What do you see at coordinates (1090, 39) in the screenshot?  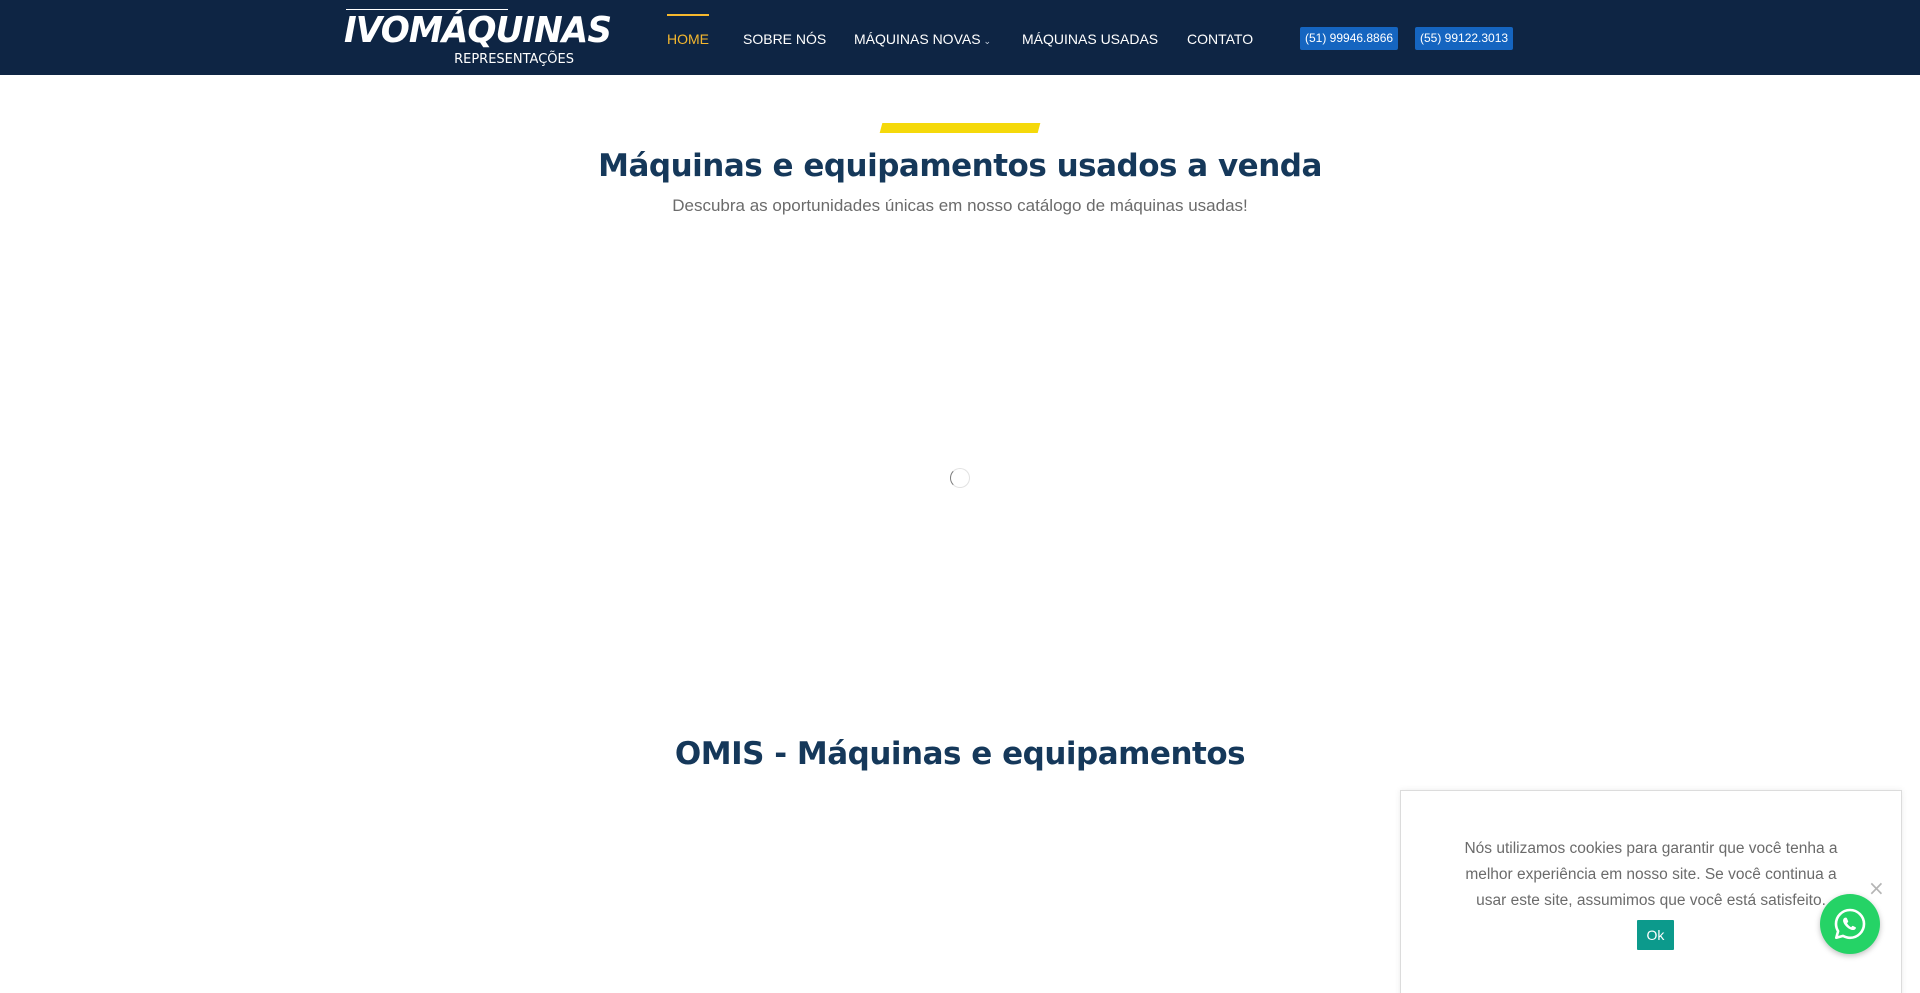 I see `nav-item-maquinas-usadas: MÁQUINAS USADAS` at bounding box center [1090, 39].